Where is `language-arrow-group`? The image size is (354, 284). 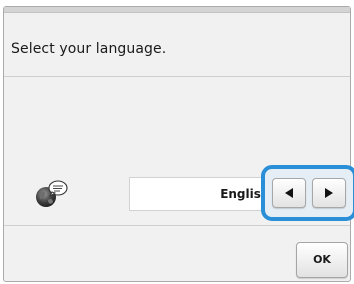
language-arrow-group is located at coordinates (307, 193).